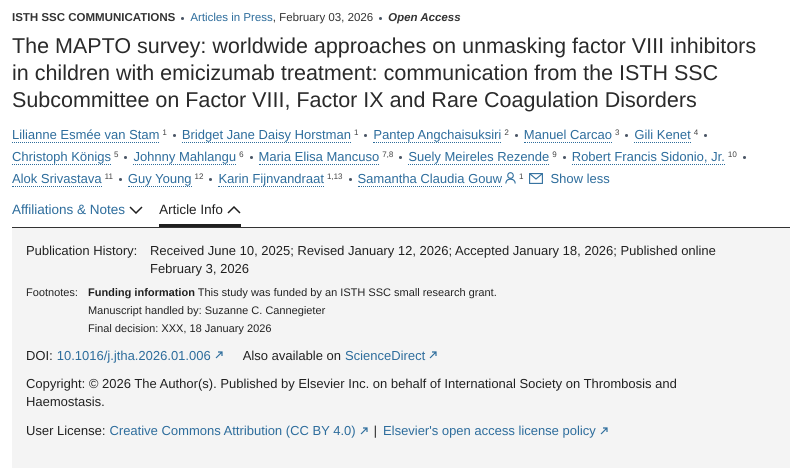  Describe the element at coordinates (291, 355) in the screenshot. I see `also-available-label: Also available on` at that location.